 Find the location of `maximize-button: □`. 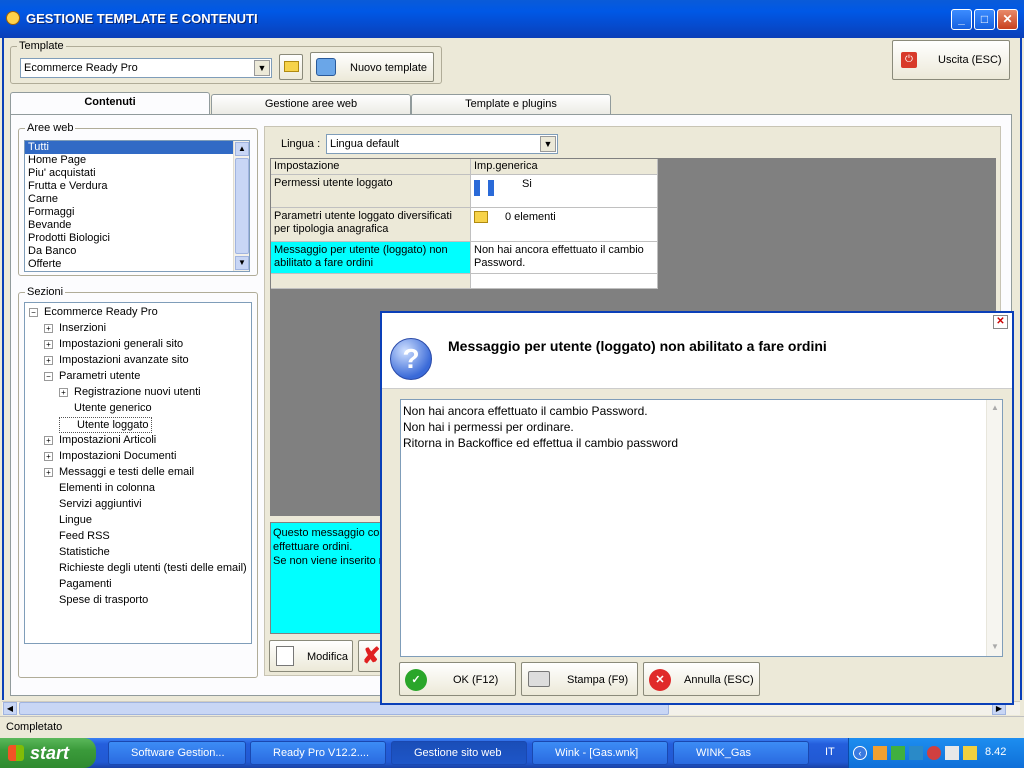

maximize-button: □ is located at coordinates (984, 19).